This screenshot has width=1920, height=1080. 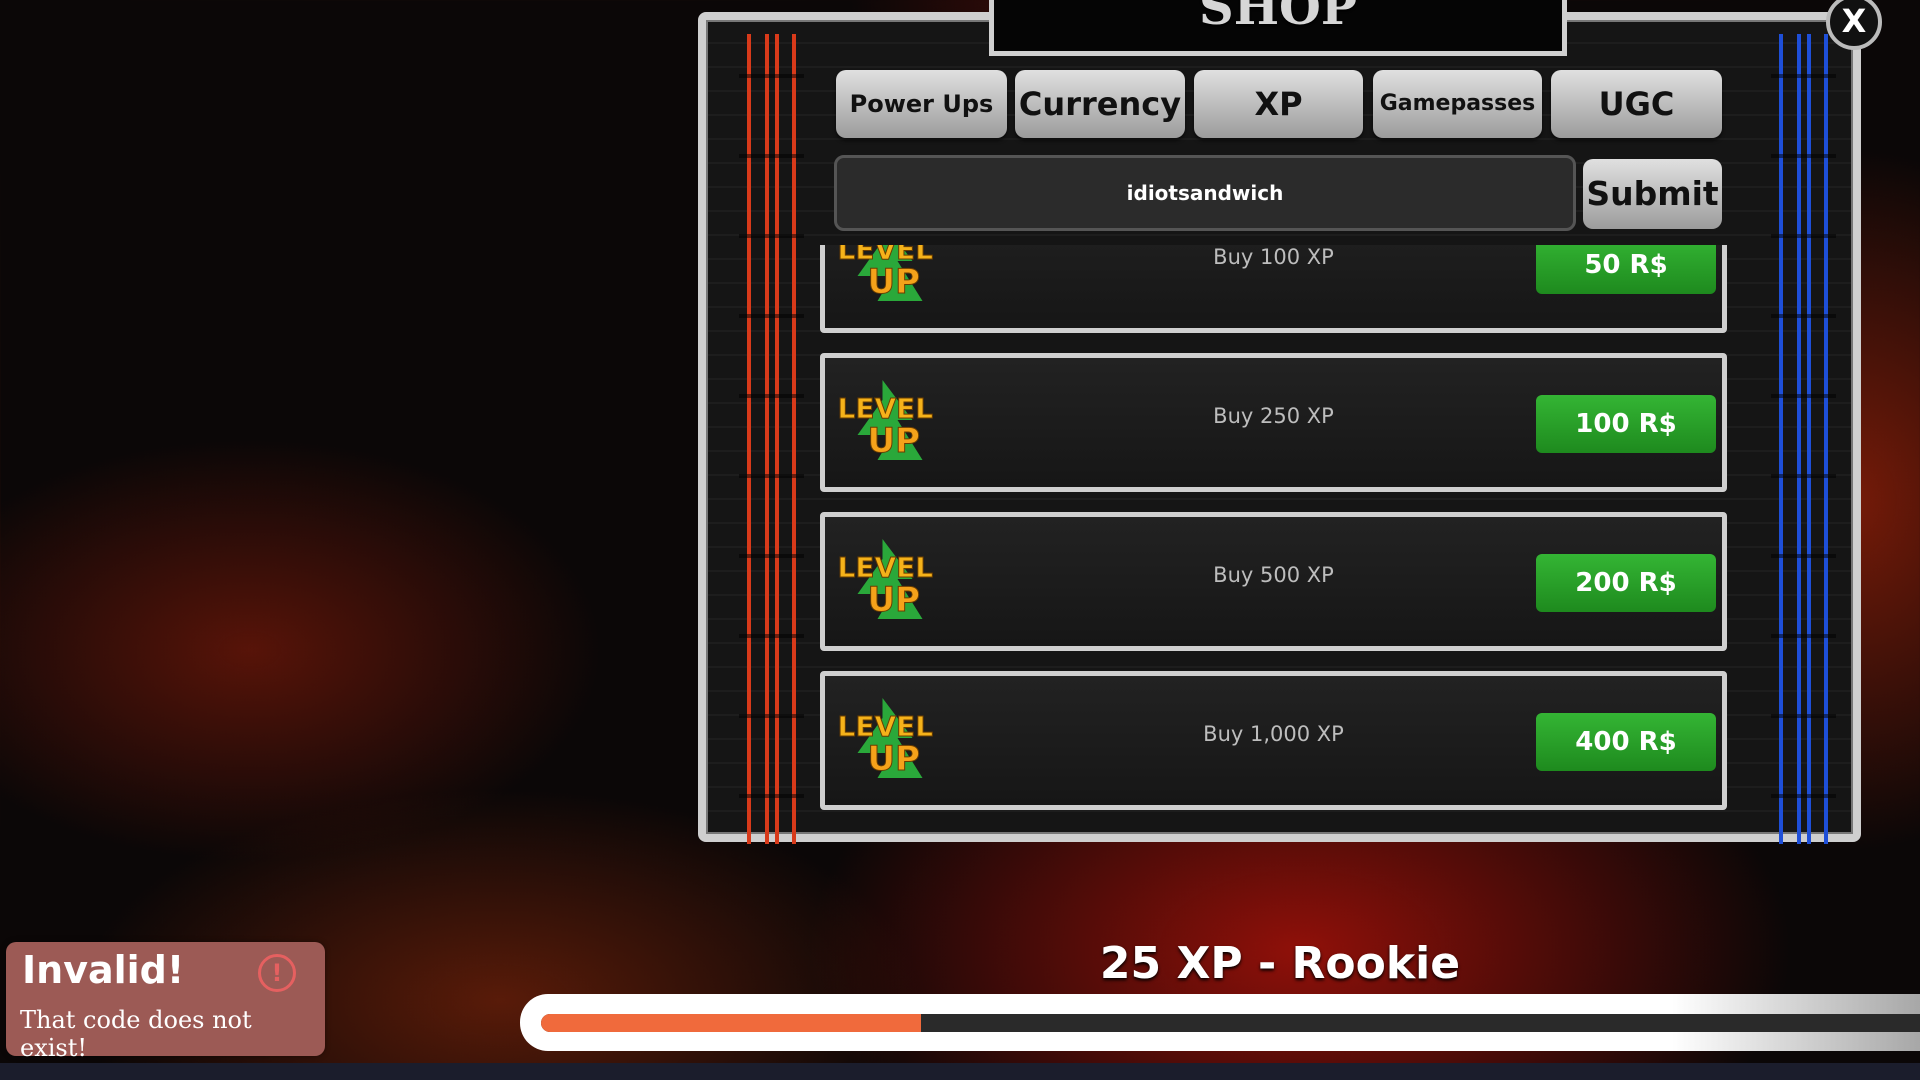 What do you see at coordinates (1636, 104) in the screenshot?
I see `tab-ugc: UGC` at bounding box center [1636, 104].